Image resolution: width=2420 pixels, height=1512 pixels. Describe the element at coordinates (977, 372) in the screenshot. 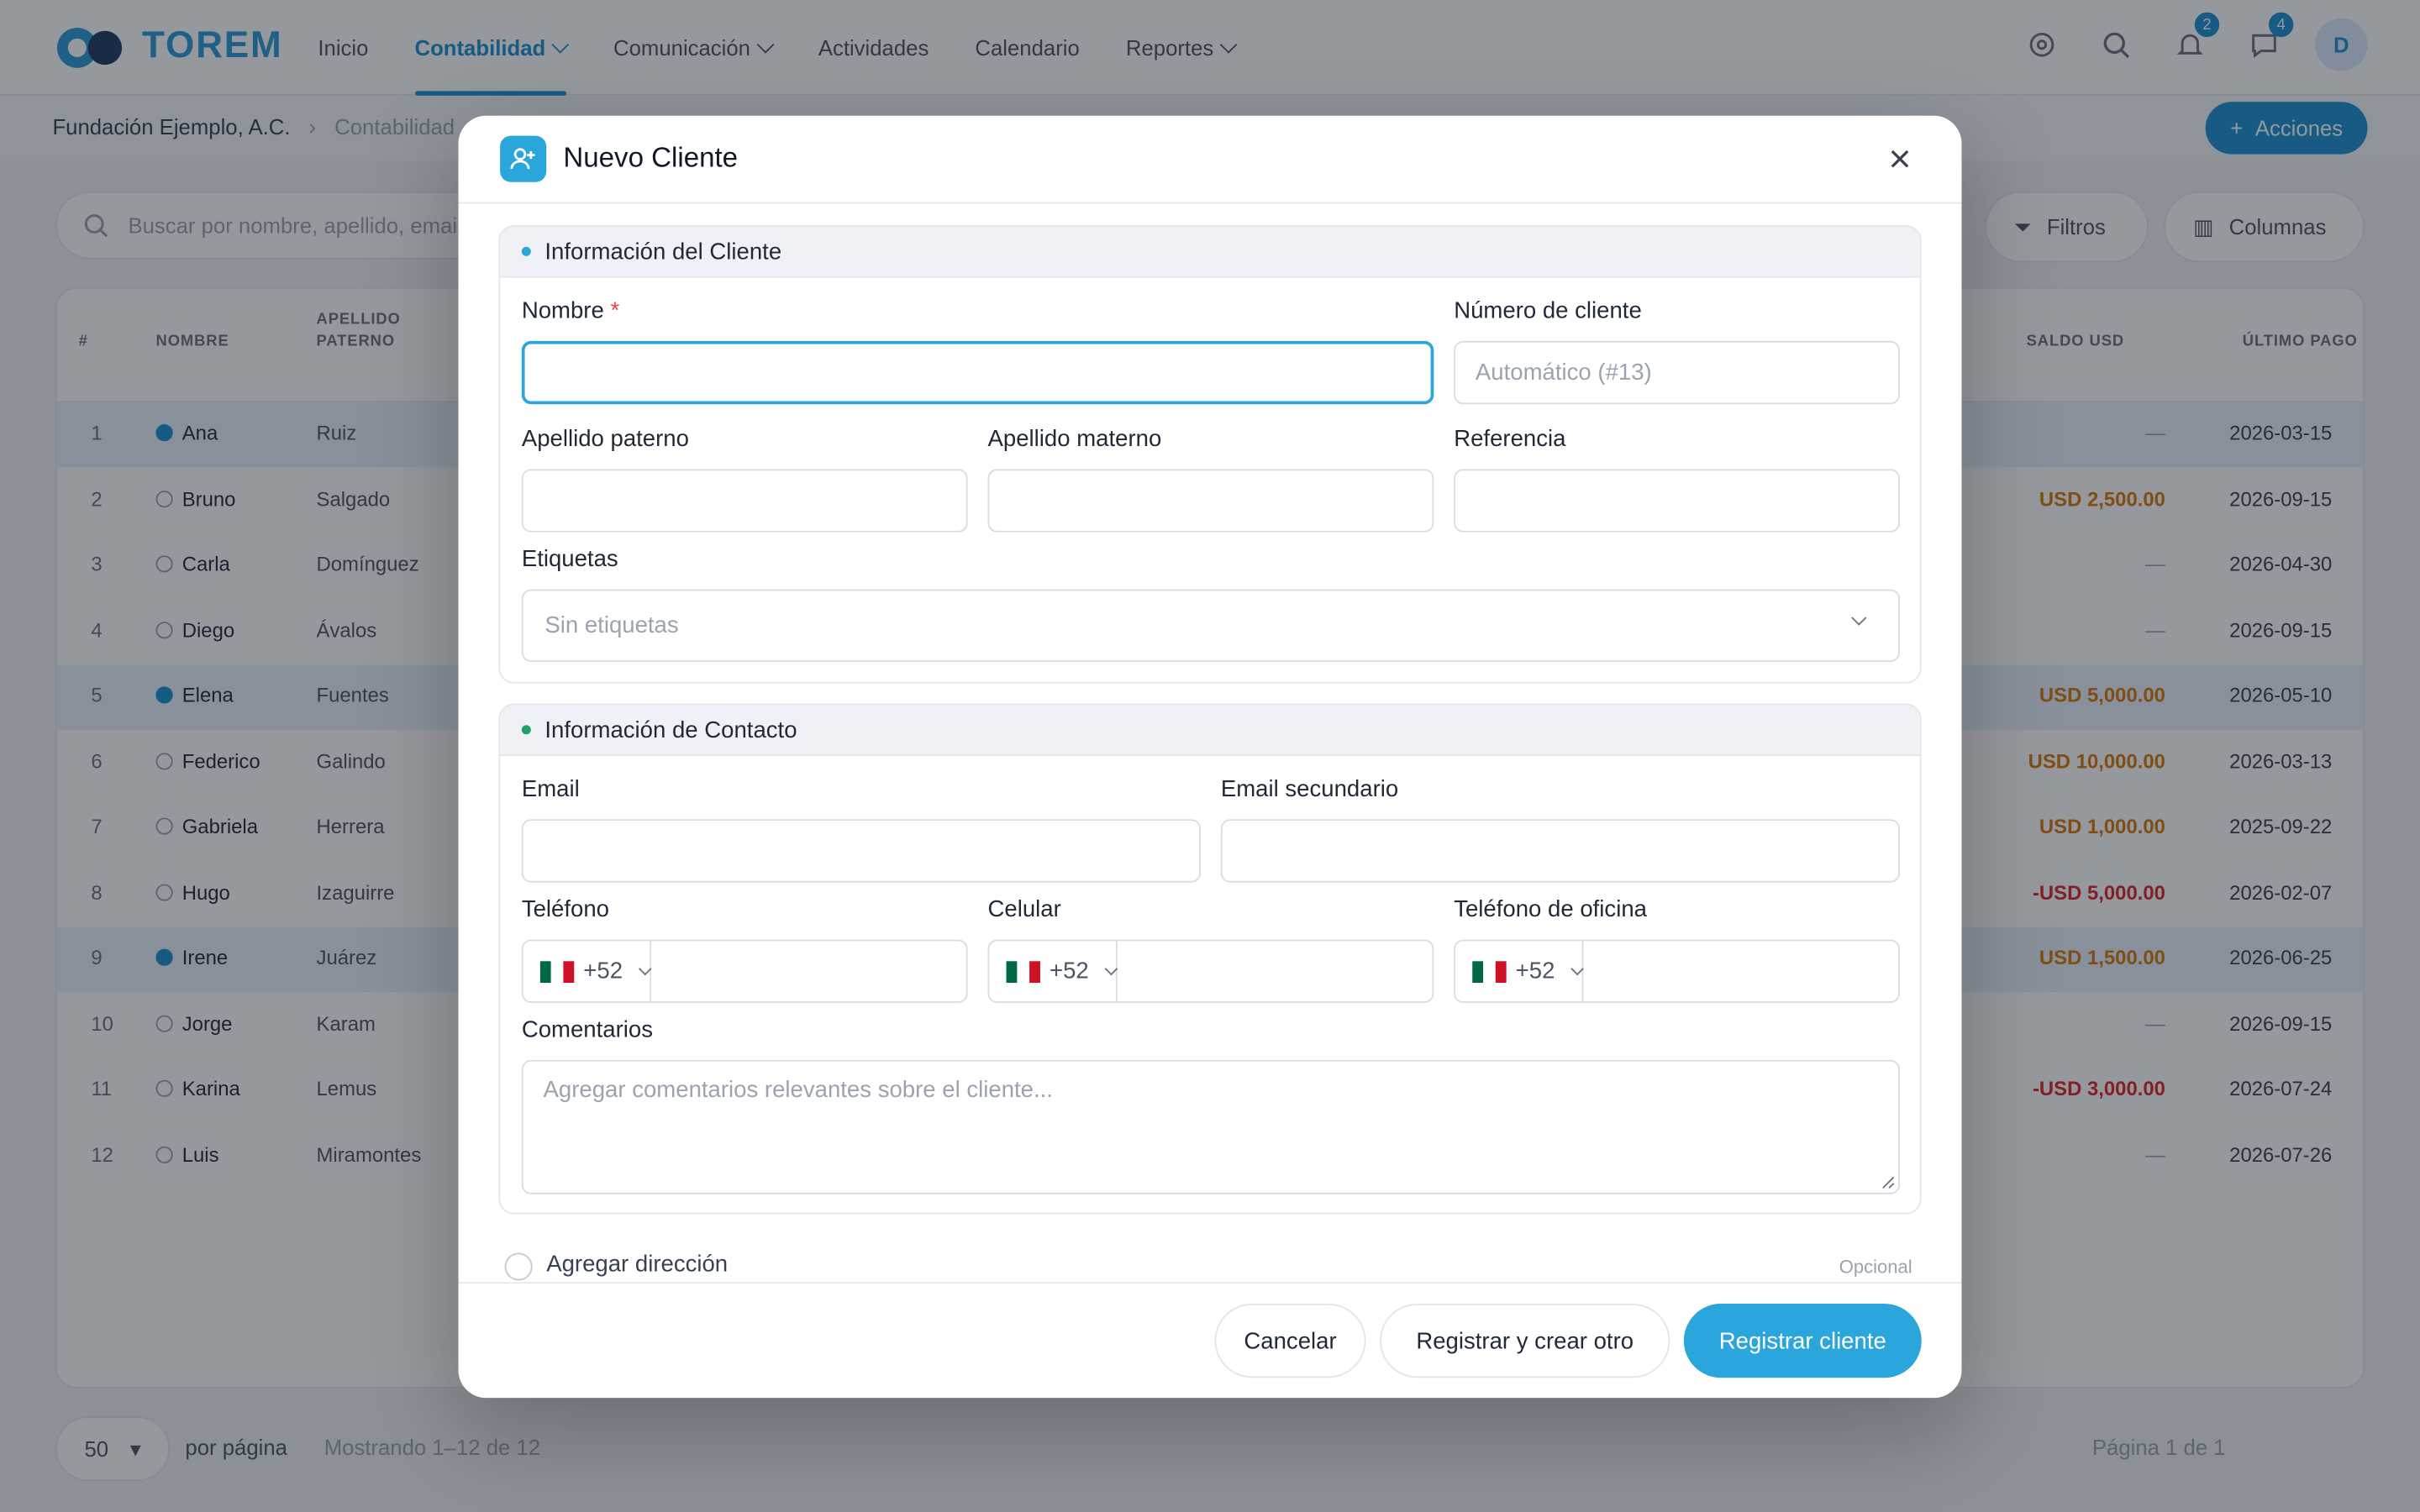

I see `nombre-input` at that location.